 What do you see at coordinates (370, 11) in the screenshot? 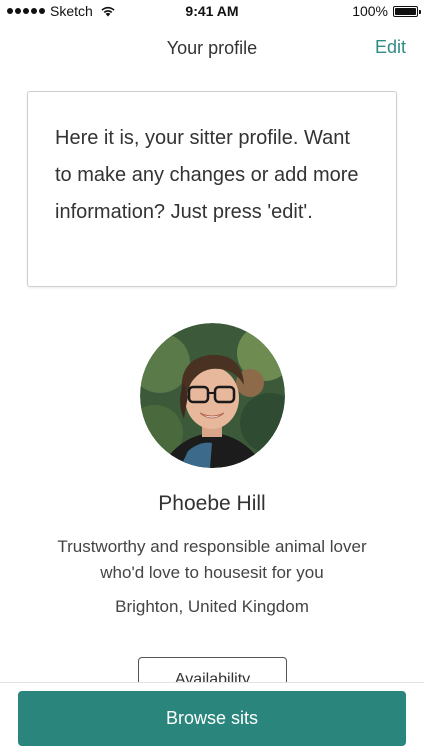
I see `battery-percent: 100%` at bounding box center [370, 11].